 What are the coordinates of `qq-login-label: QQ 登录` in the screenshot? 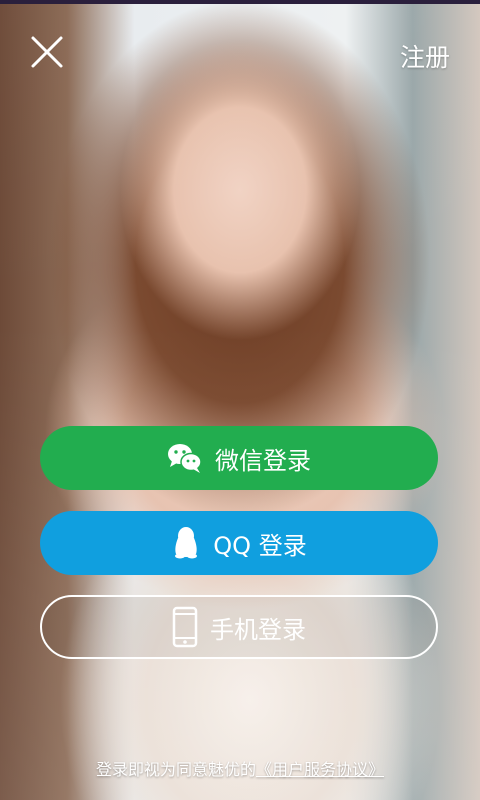 It's located at (260, 545).